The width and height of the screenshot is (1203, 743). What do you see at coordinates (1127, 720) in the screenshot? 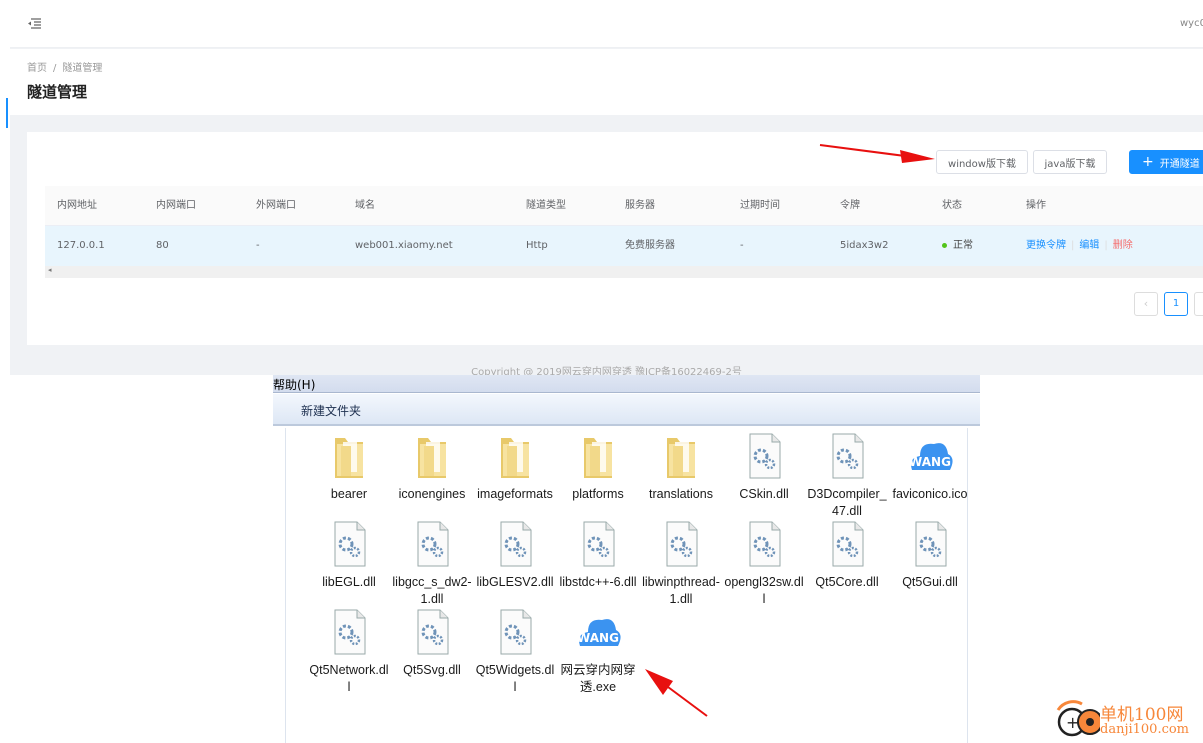
I see `watermark: + 单机100网 danji100.com` at bounding box center [1127, 720].